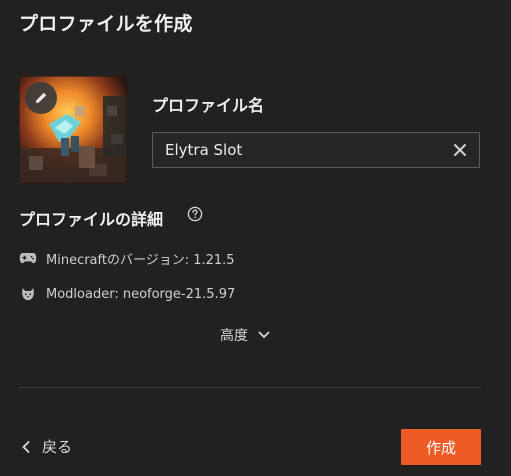 This screenshot has height=476, width=511. I want to click on minecraft-version-text: Minecraftのバージョン: 1.21.5, so click(140, 260).